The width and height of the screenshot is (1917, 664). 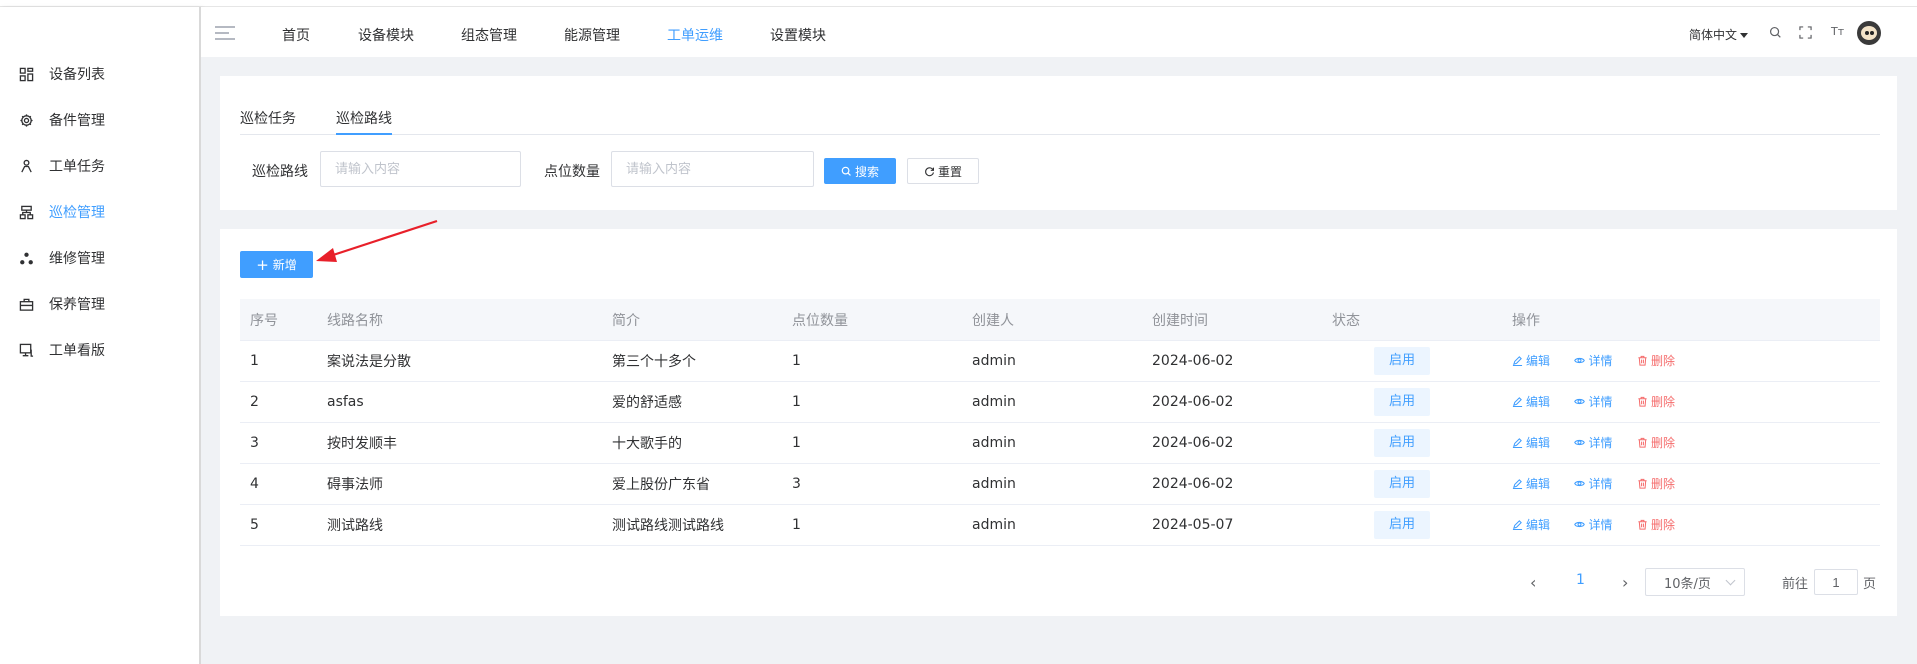 What do you see at coordinates (355, 526) in the screenshot?
I see `cell-name: 测试路线` at bounding box center [355, 526].